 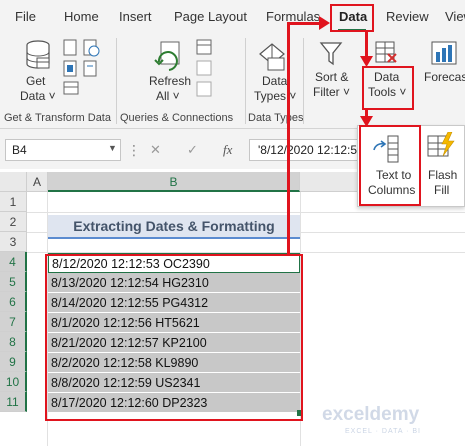 I want to click on highlight-data-tools, so click(x=388, y=88).